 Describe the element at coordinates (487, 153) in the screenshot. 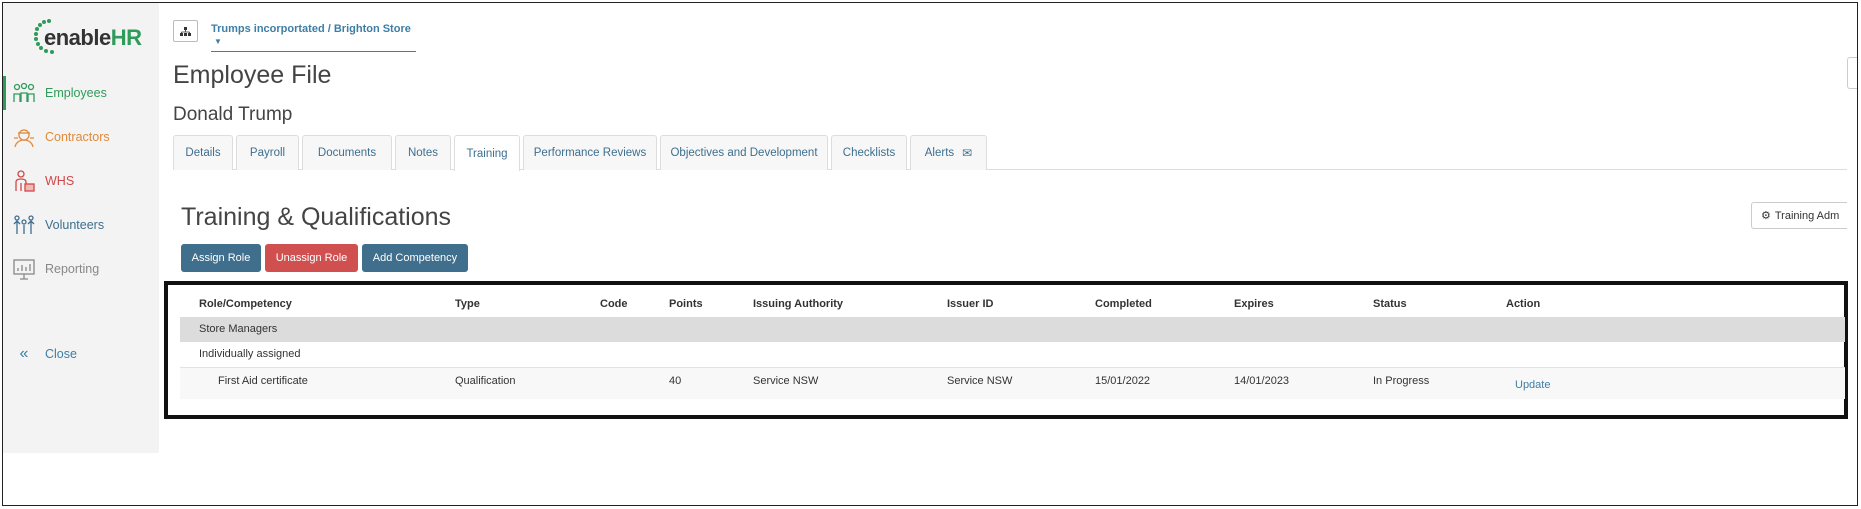

I see `tab-training: Training` at that location.